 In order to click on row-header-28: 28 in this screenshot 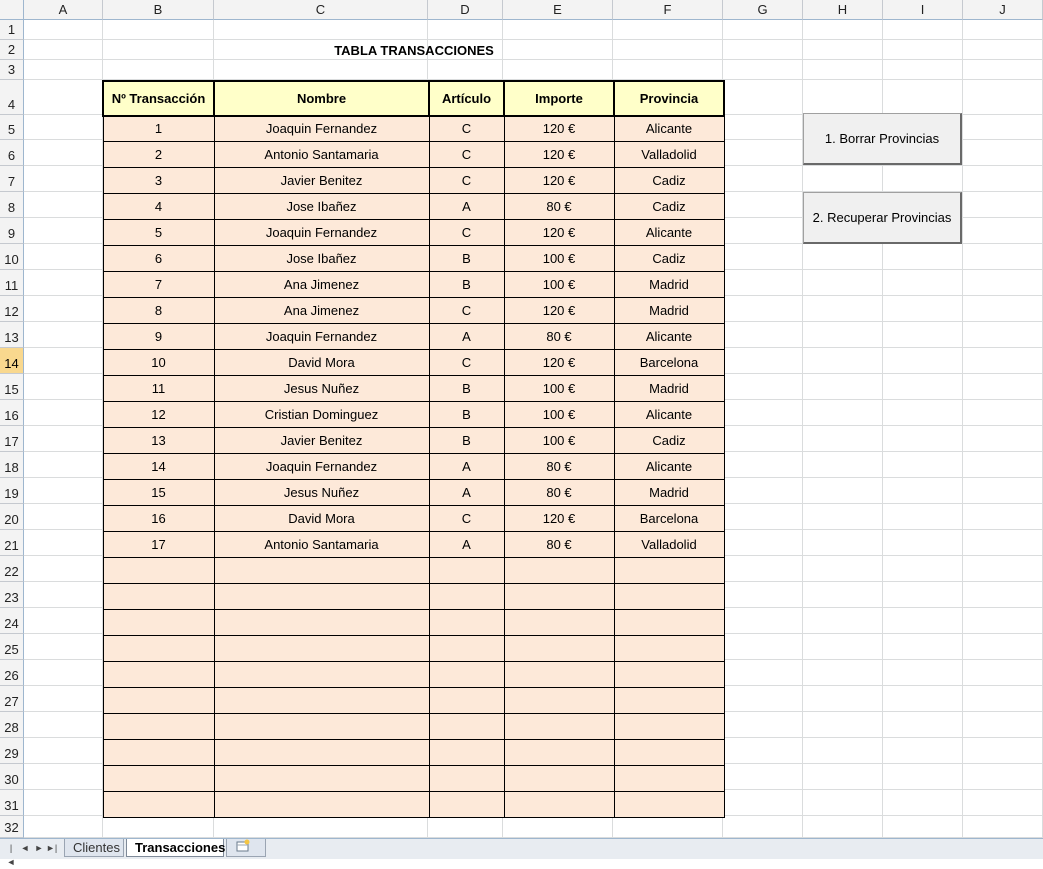, I will do `click(12, 725)`.